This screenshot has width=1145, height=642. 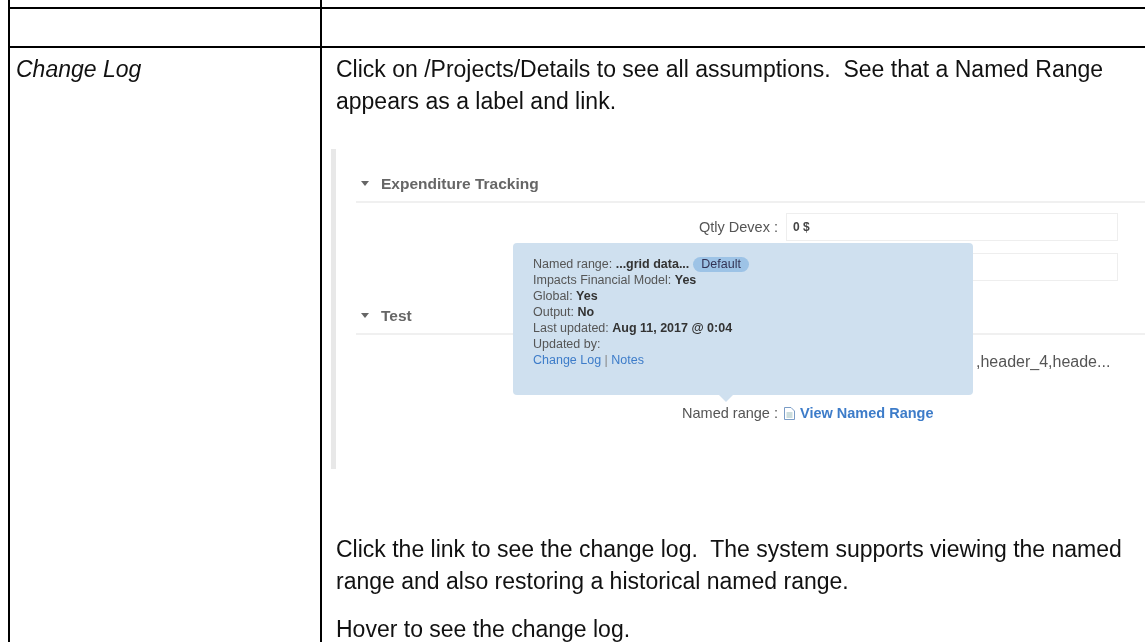 What do you see at coordinates (567, 360) in the screenshot?
I see `change-log-link: Change Log` at bounding box center [567, 360].